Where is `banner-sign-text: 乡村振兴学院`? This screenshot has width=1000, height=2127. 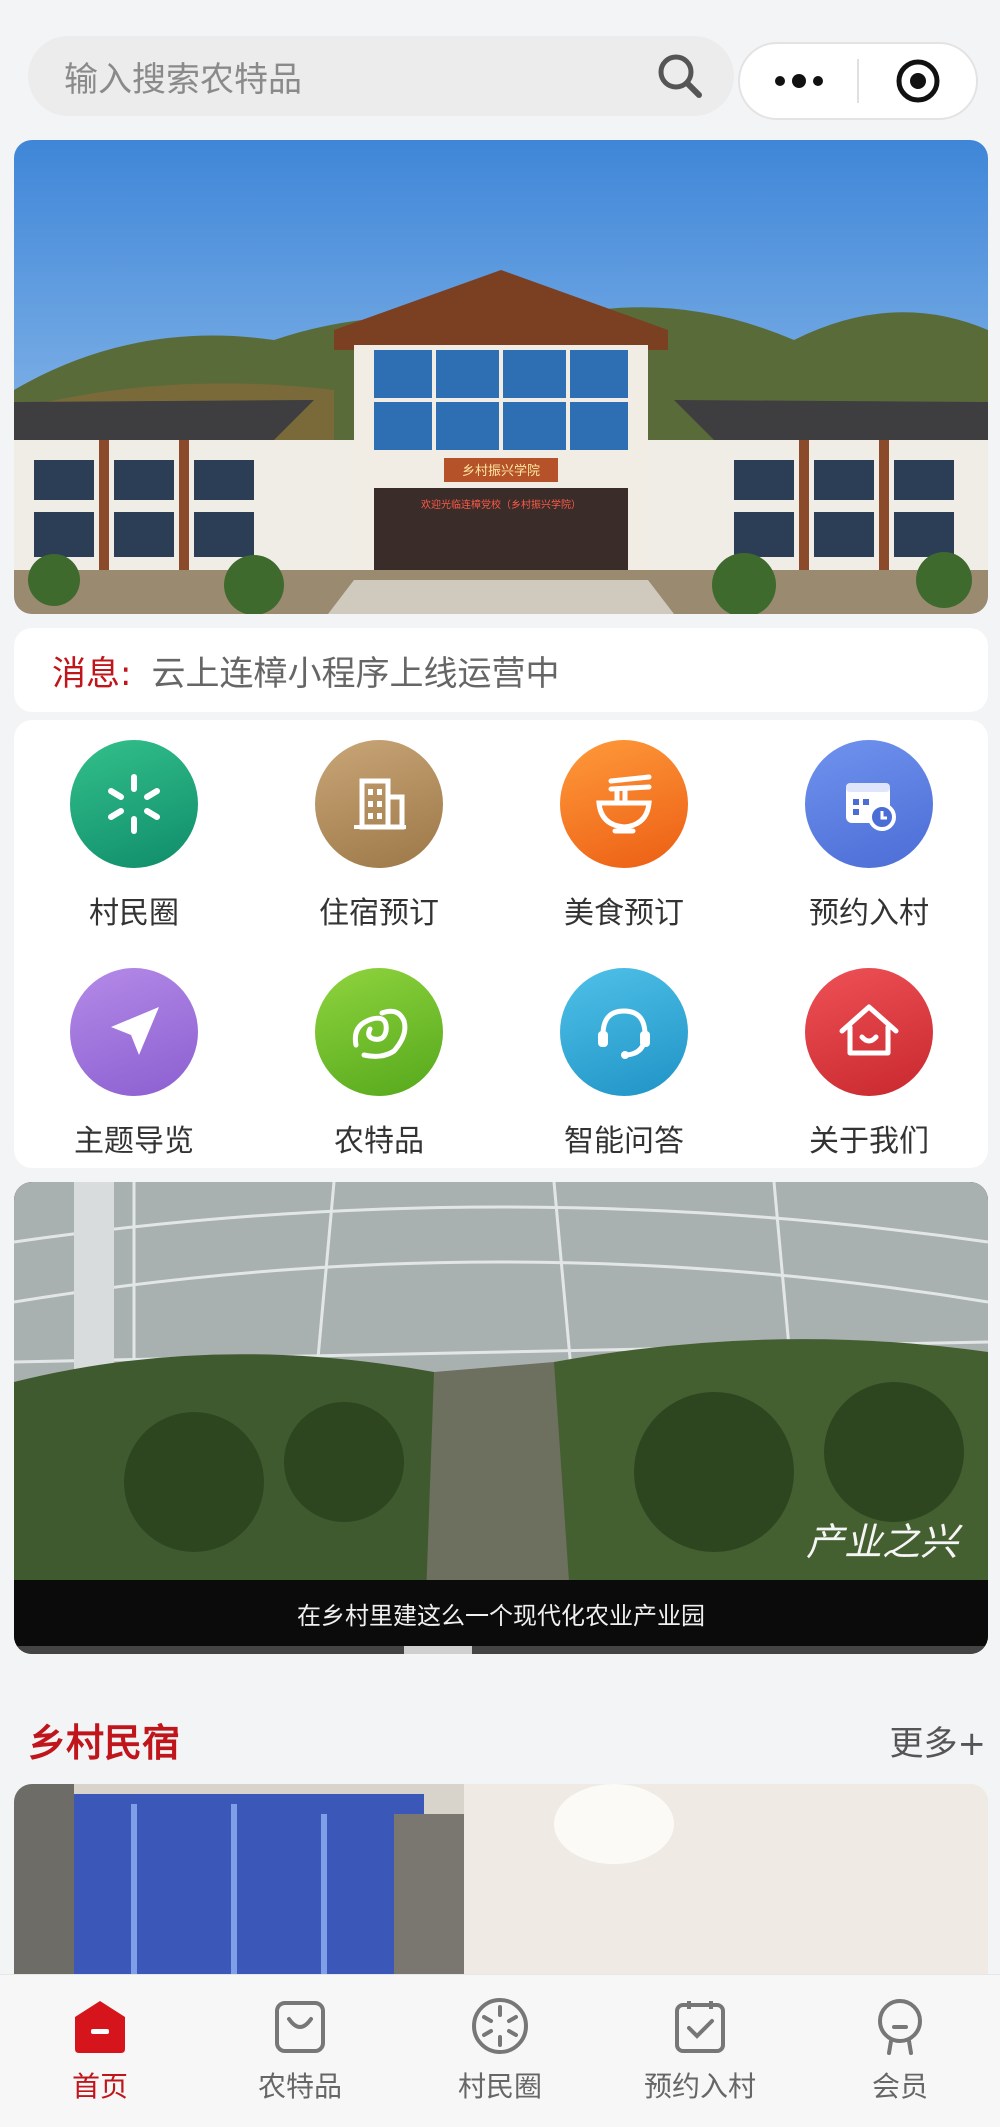 banner-sign-text: 乡村振兴学院 is located at coordinates (501, 471).